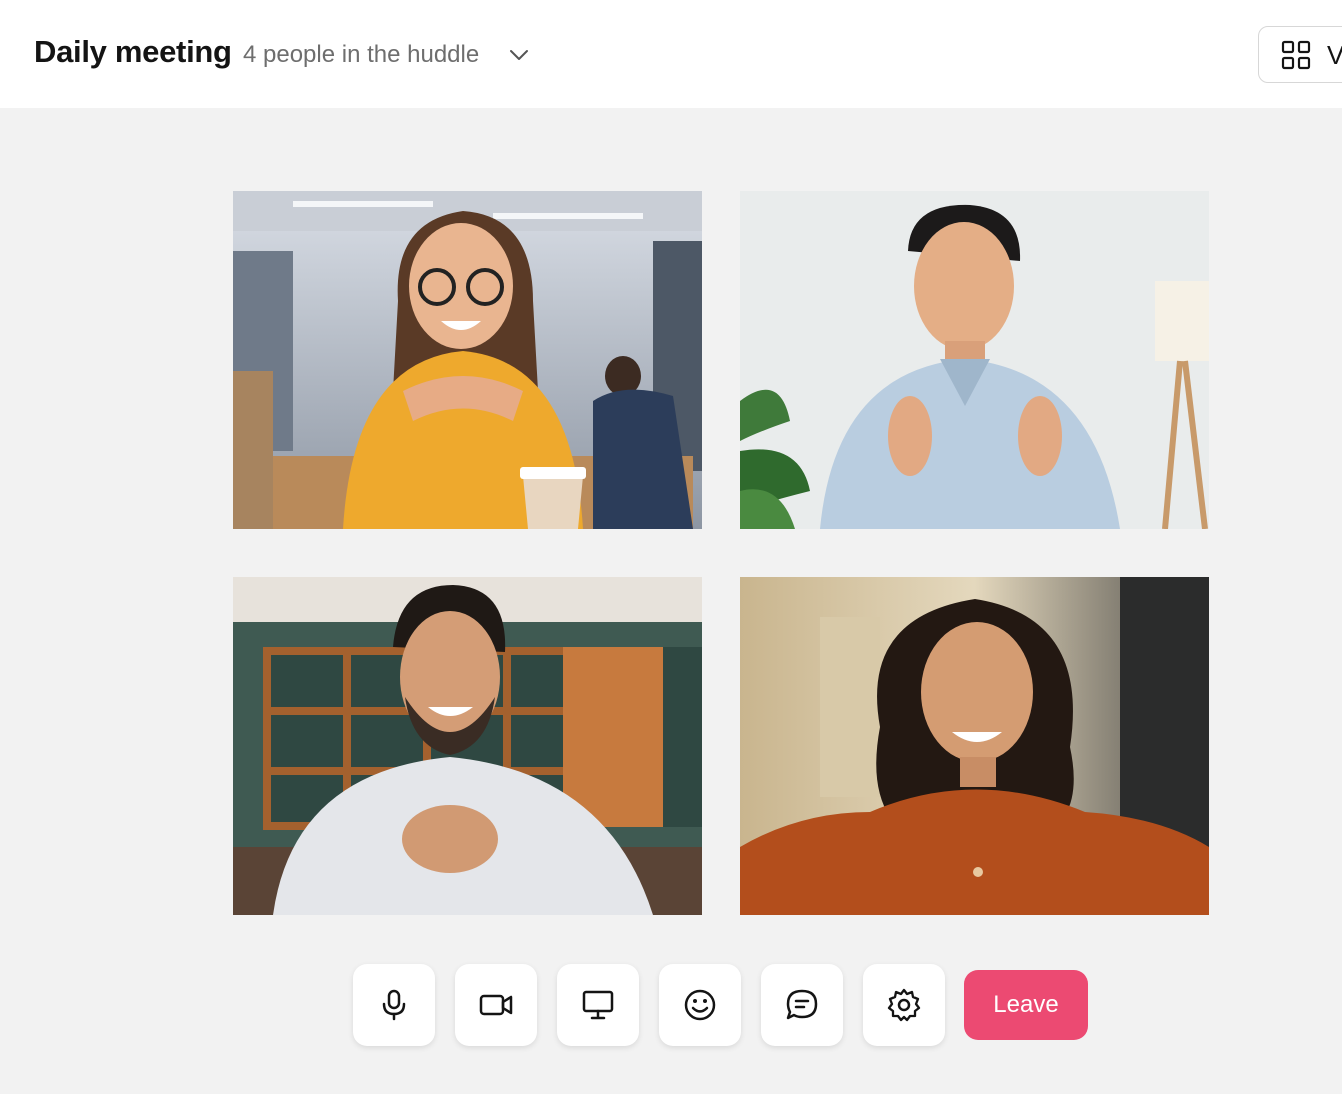 This screenshot has height=1094, width=1342. What do you see at coordinates (361, 55) in the screenshot?
I see `participant-count-dropdown: 4 people in the huddle` at bounding box center [361, 55].